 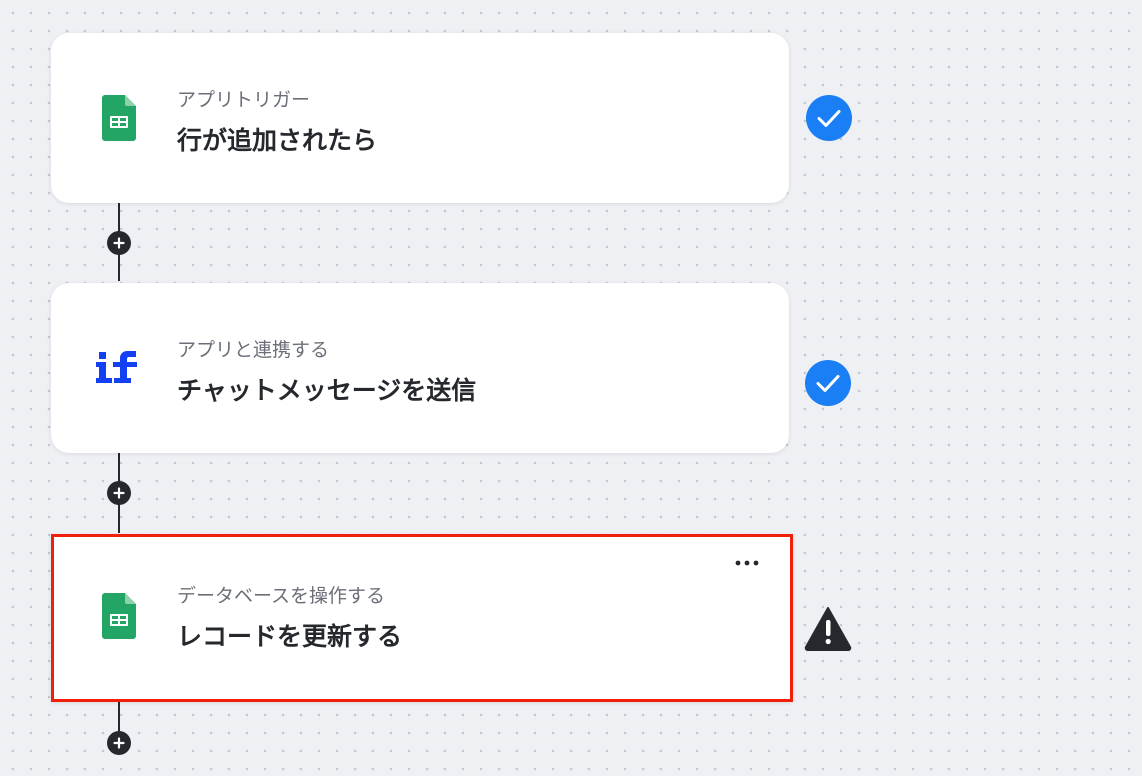 I want to click on warning-triangle-icon, so click(x=828, y=628).